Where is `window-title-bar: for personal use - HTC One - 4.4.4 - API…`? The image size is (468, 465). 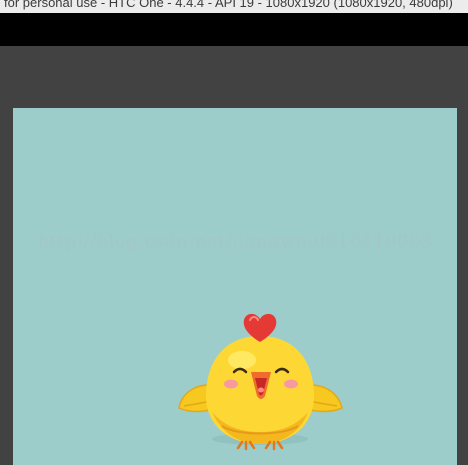
window-title-bar: for personal use - HTC One - 4.4.4 - API… is located at coordinates (234, 6).